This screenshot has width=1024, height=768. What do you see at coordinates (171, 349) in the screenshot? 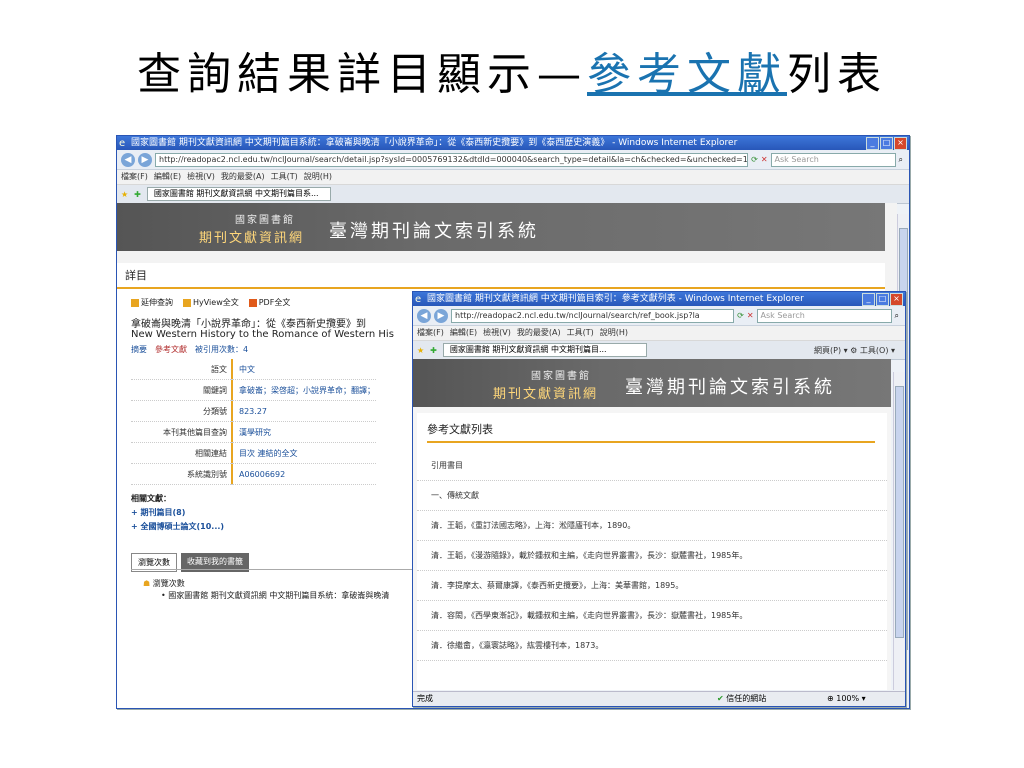
I see `references-tab: 參考文獻` at bounding box center [171, 349].